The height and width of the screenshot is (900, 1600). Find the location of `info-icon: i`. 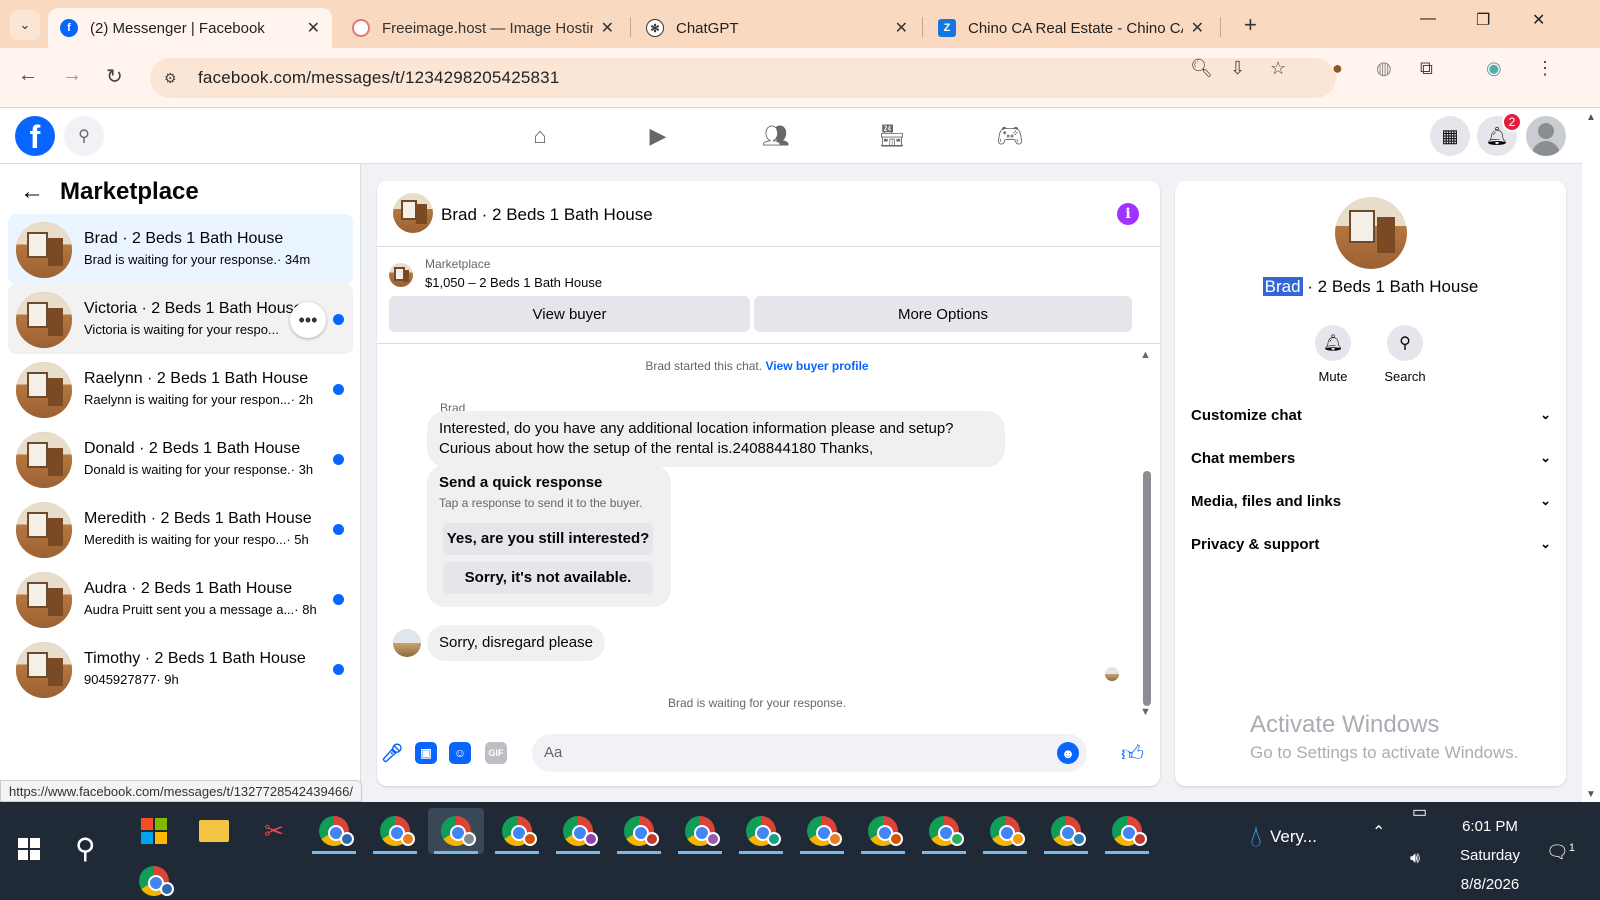

info-icon: i is located at coordinates (1128, 214).